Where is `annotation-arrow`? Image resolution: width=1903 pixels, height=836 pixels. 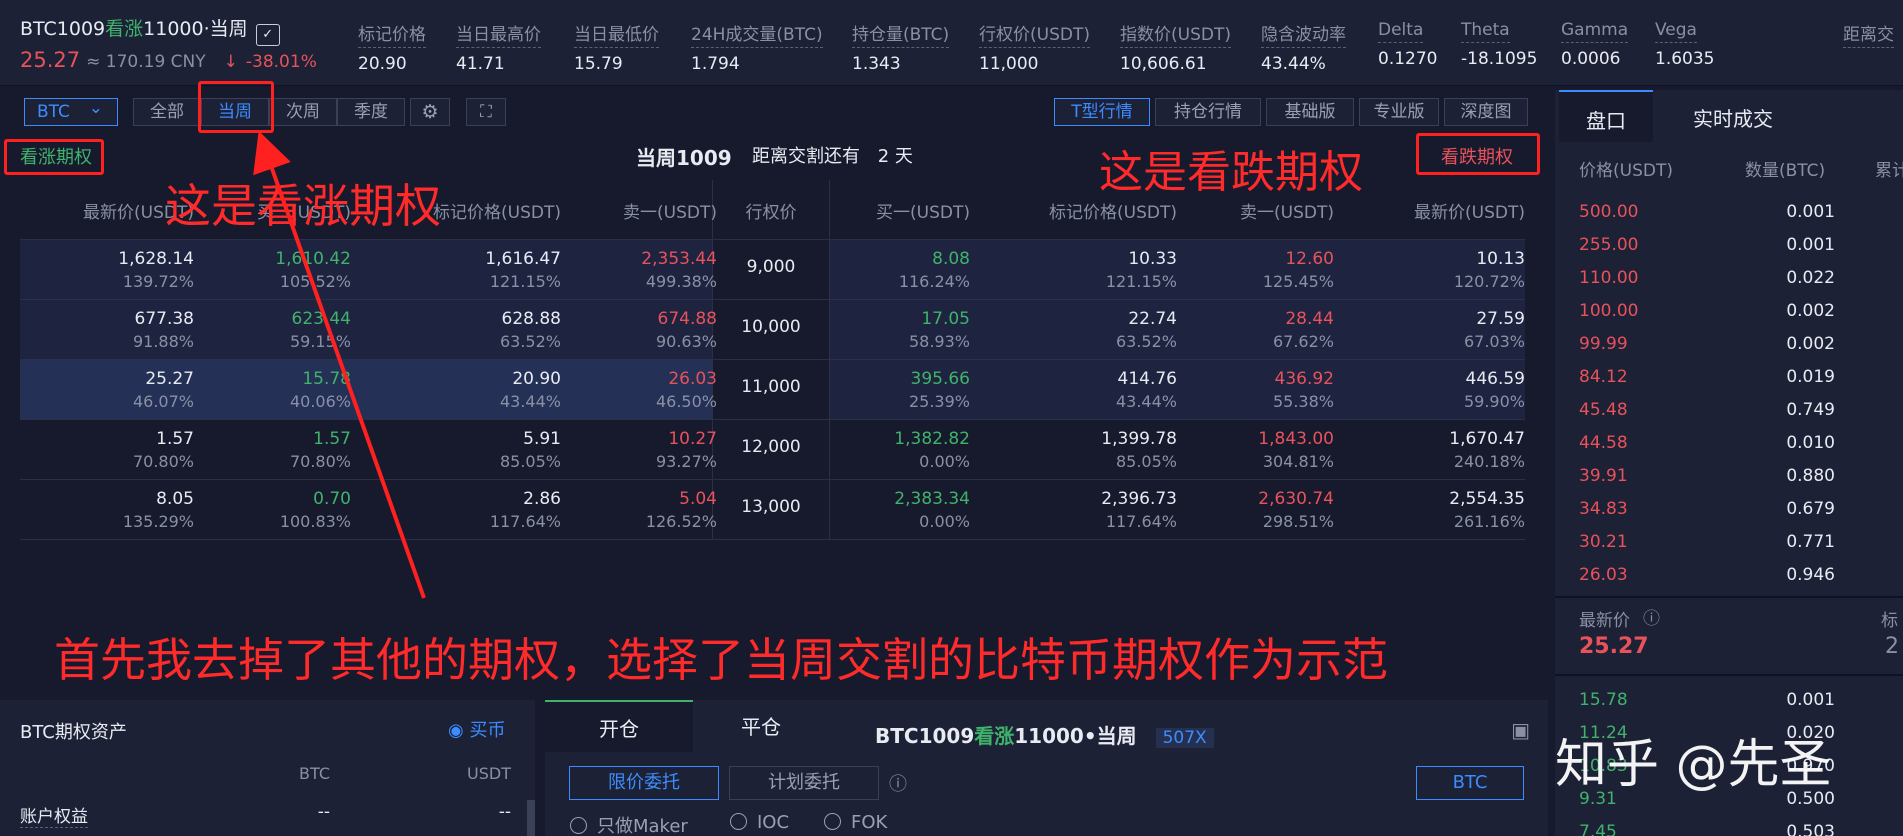
annotation-arrow is located at coordinates (339, 364).